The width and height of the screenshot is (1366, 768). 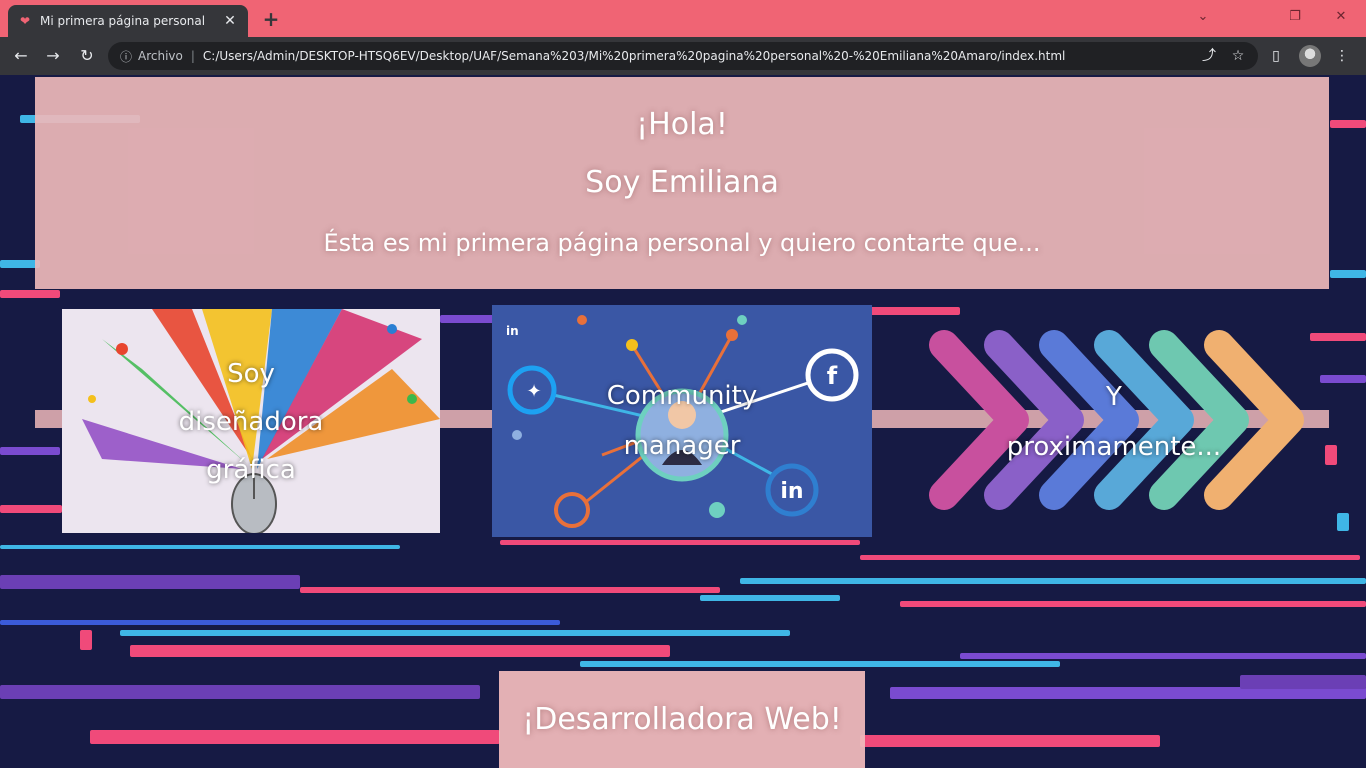 I want to click on minimize-button: ⌄, so click(x=1203, y=16).